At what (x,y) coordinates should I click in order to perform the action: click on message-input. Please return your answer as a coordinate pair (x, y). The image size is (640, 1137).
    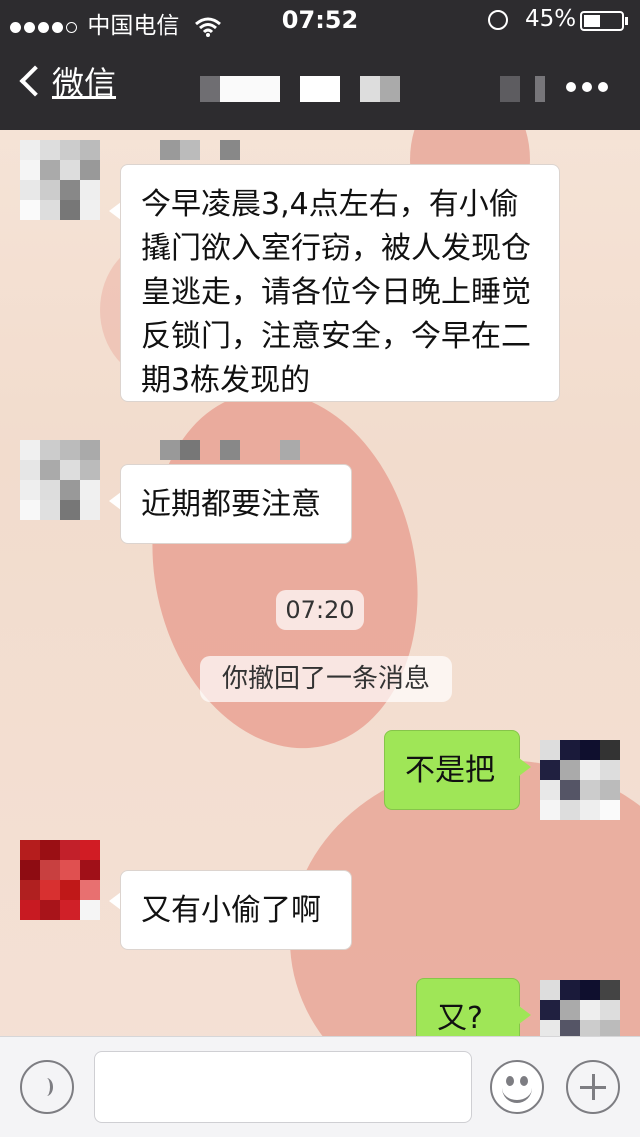
    Looking at the image, I should click on (283, 1087).